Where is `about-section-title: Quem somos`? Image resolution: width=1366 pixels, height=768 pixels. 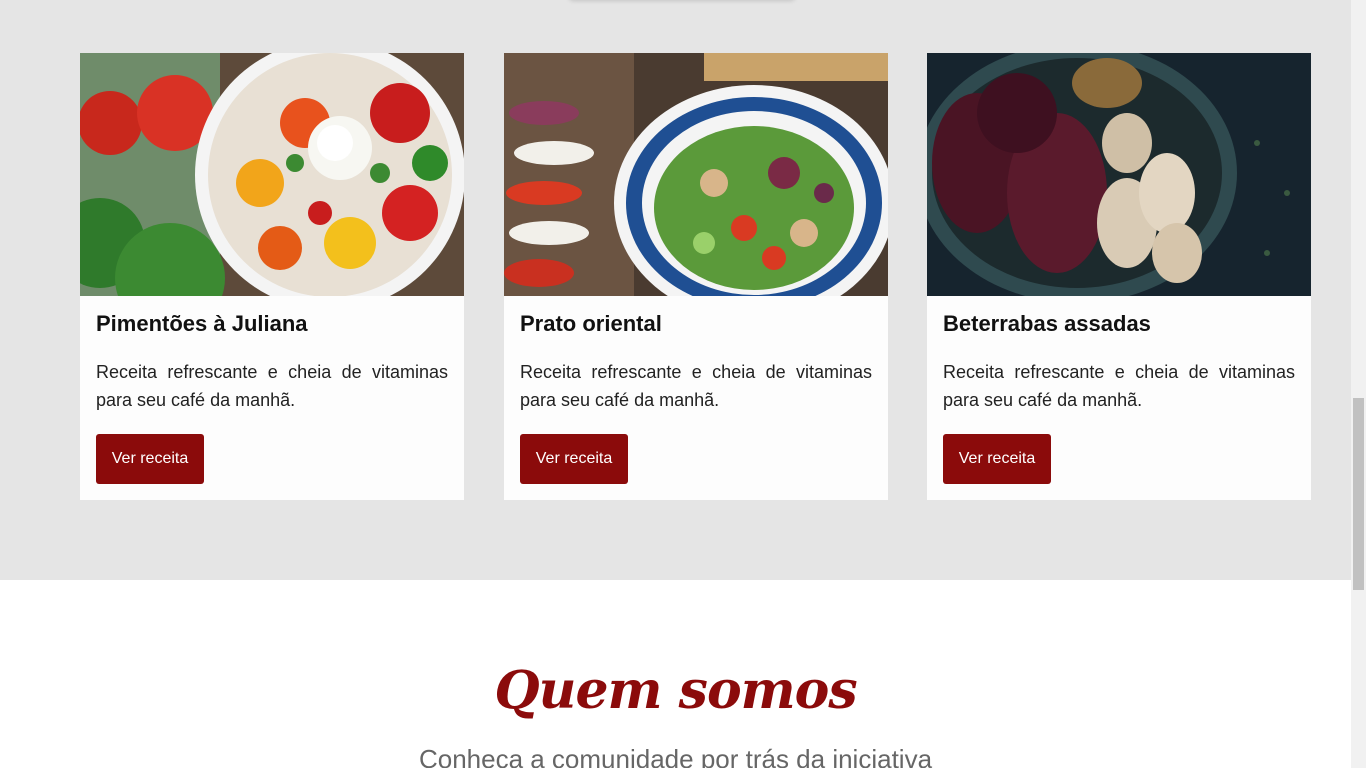
about-section-title: Quem somos is located at coordinates (675, 690).